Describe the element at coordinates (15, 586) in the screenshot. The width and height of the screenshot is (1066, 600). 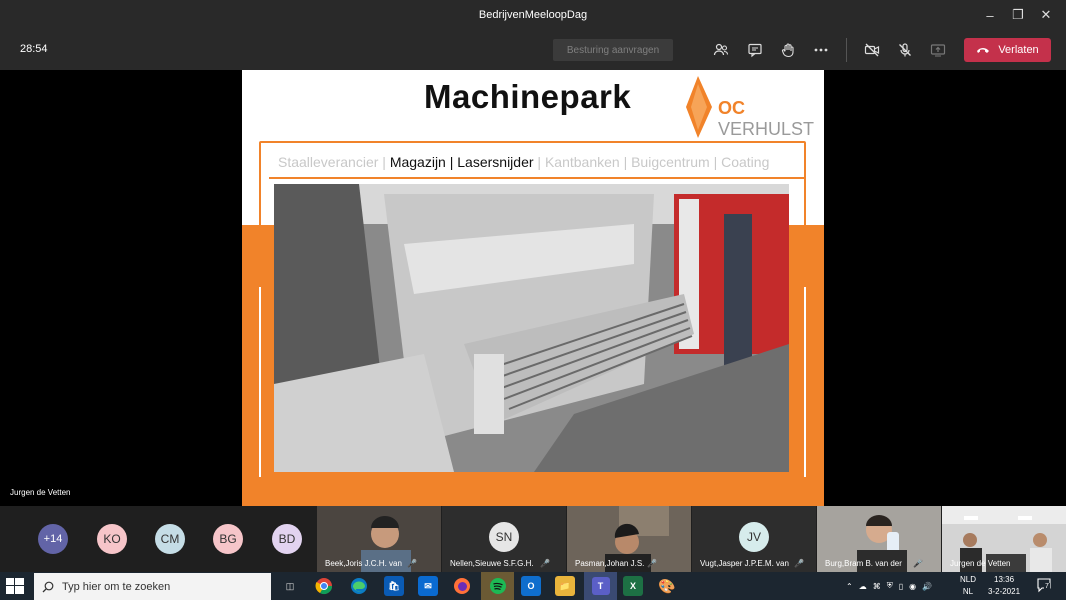
I see `windows-start-icon` at that location.